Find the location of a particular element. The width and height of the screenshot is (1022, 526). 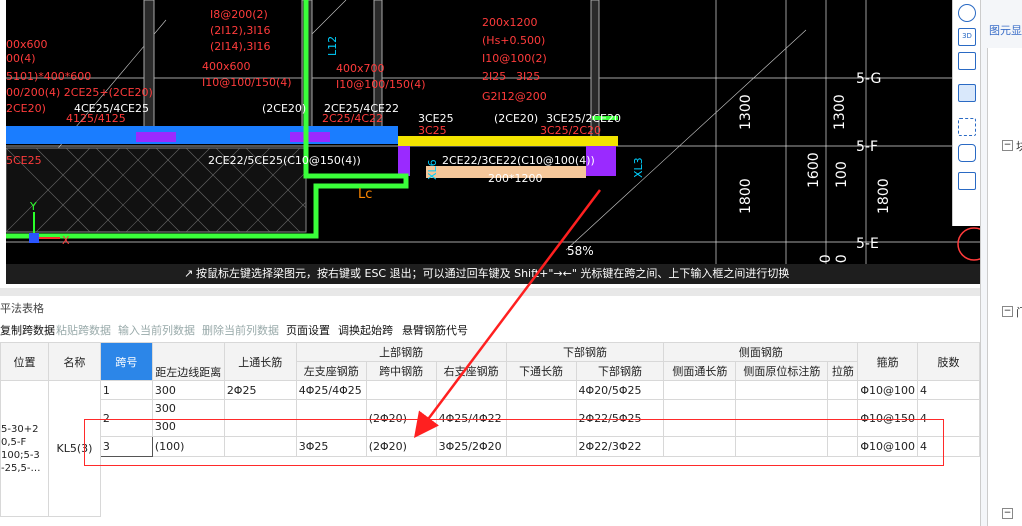

solid-cube-icon is located at coordinates (967, 93).